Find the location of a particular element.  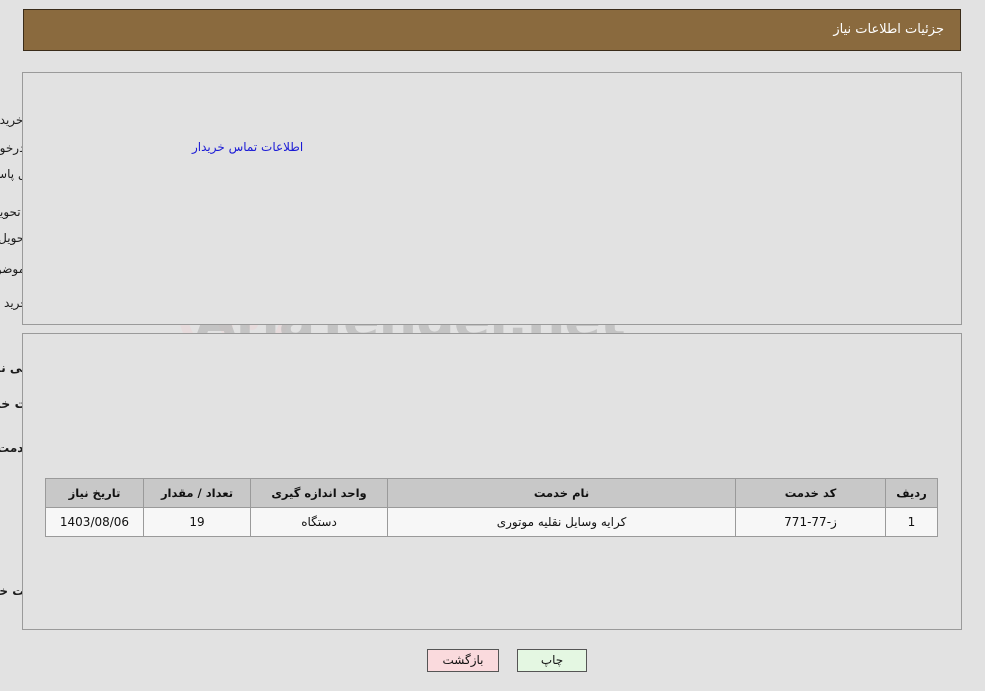

print-button: چاپ is located at coordinates (553, 660).